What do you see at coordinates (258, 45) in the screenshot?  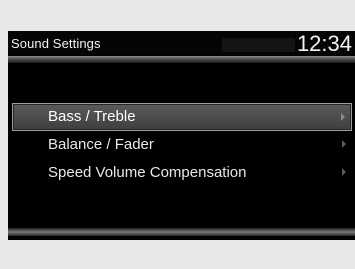 I see `status-indicator-area` at bounding box center [258, 45].